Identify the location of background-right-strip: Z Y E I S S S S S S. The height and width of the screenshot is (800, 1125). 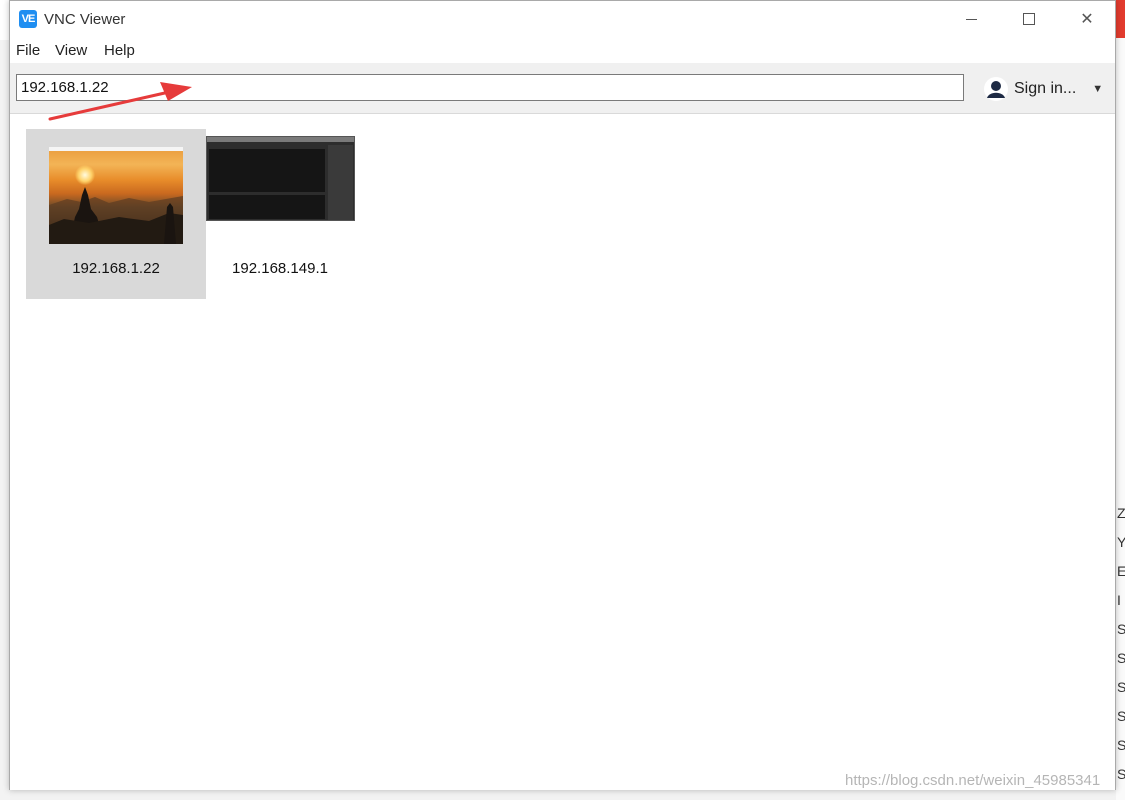
(1120, 400).